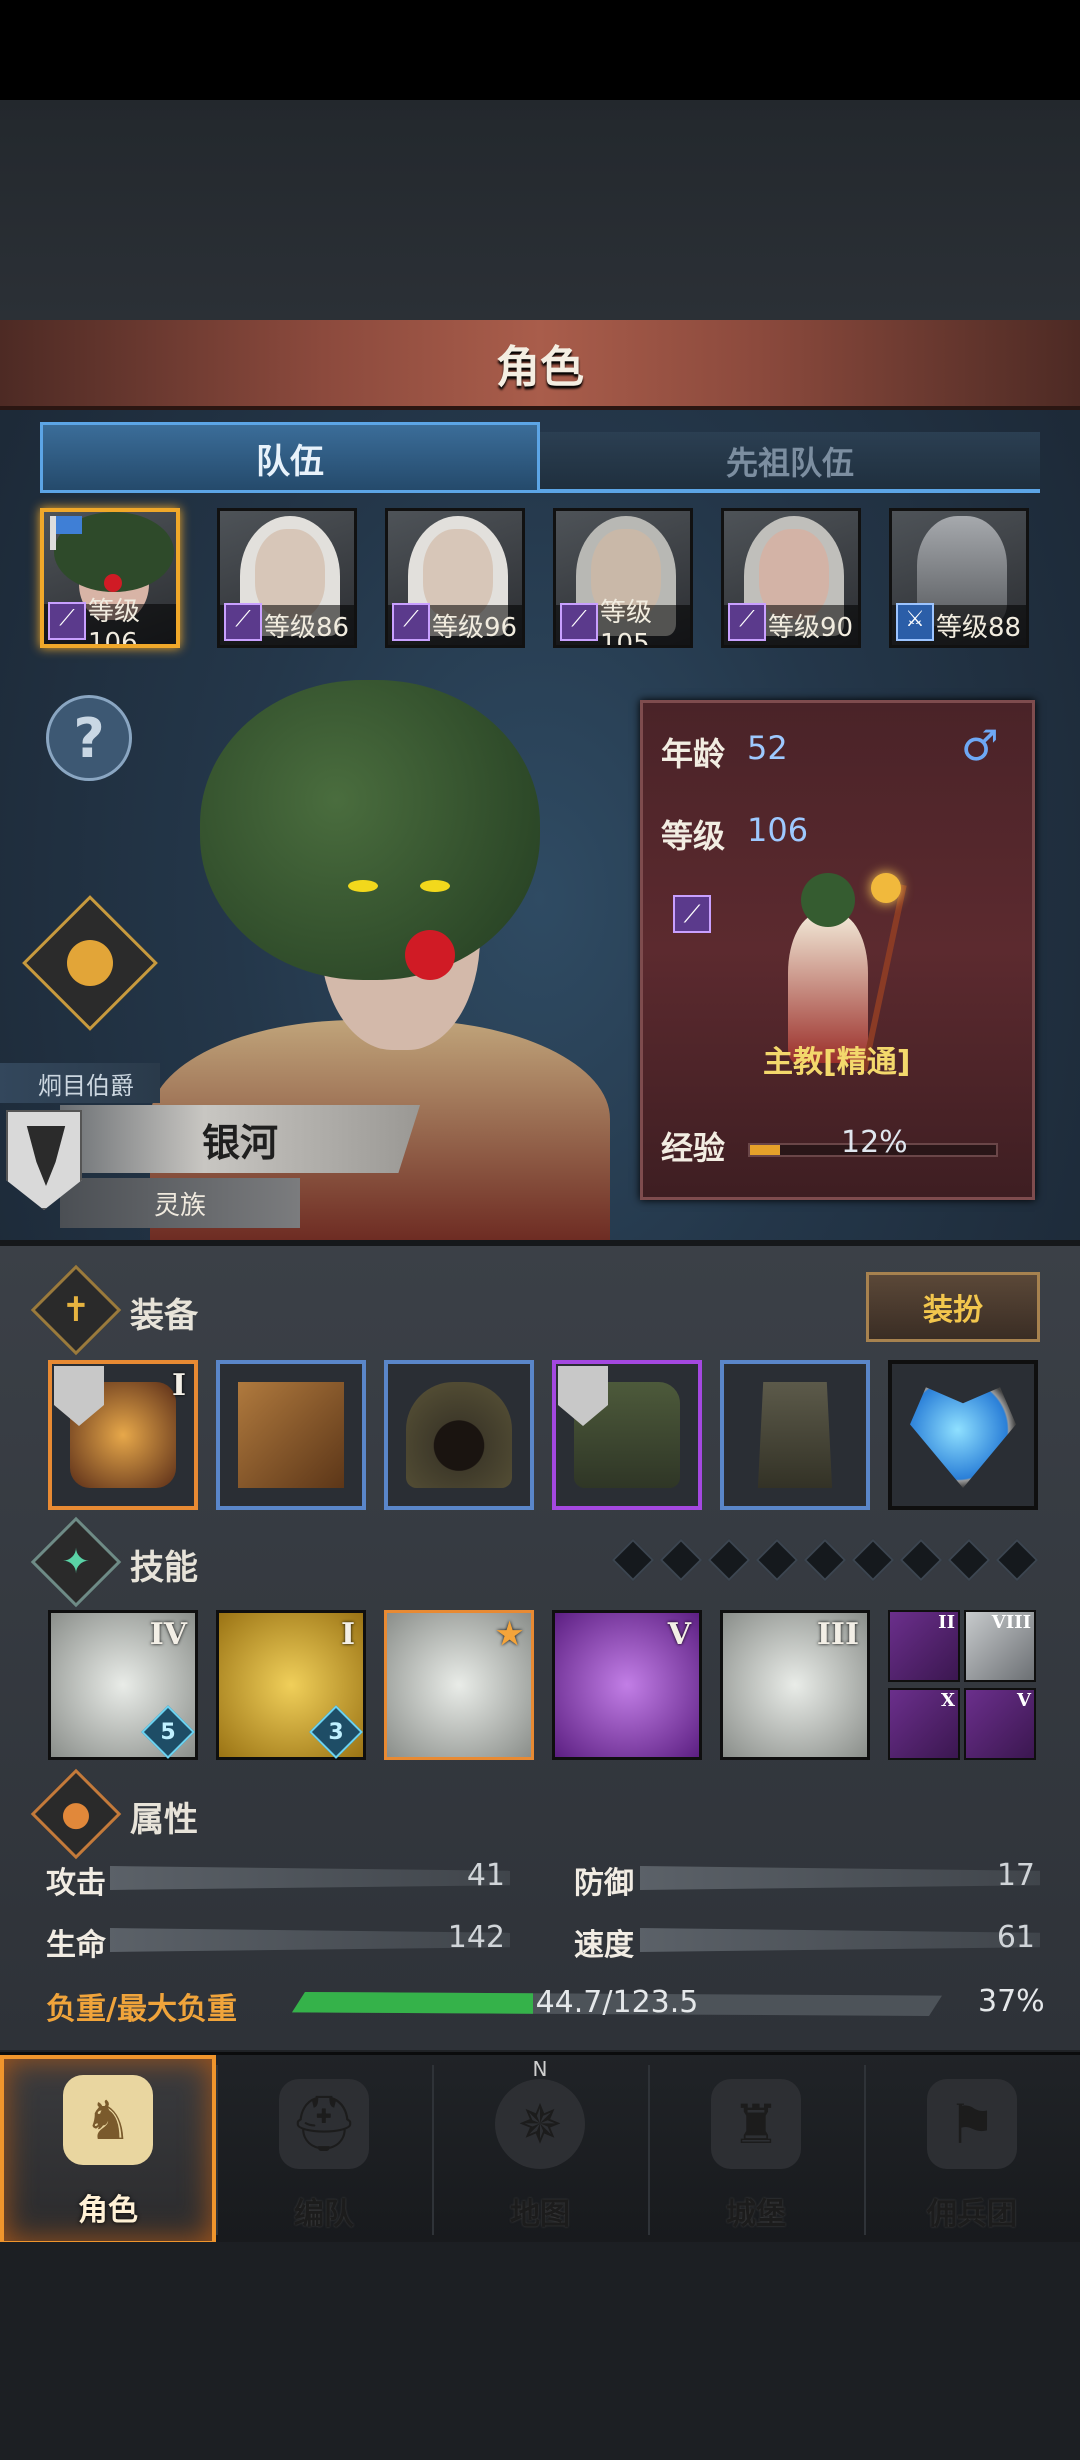 The height and width of the screenshot is (2460, 1080). What do you see at coordinates (924, 1724) in the screenshot?
I see `mini-skill-3: X` at bounding box center [924, 1724].